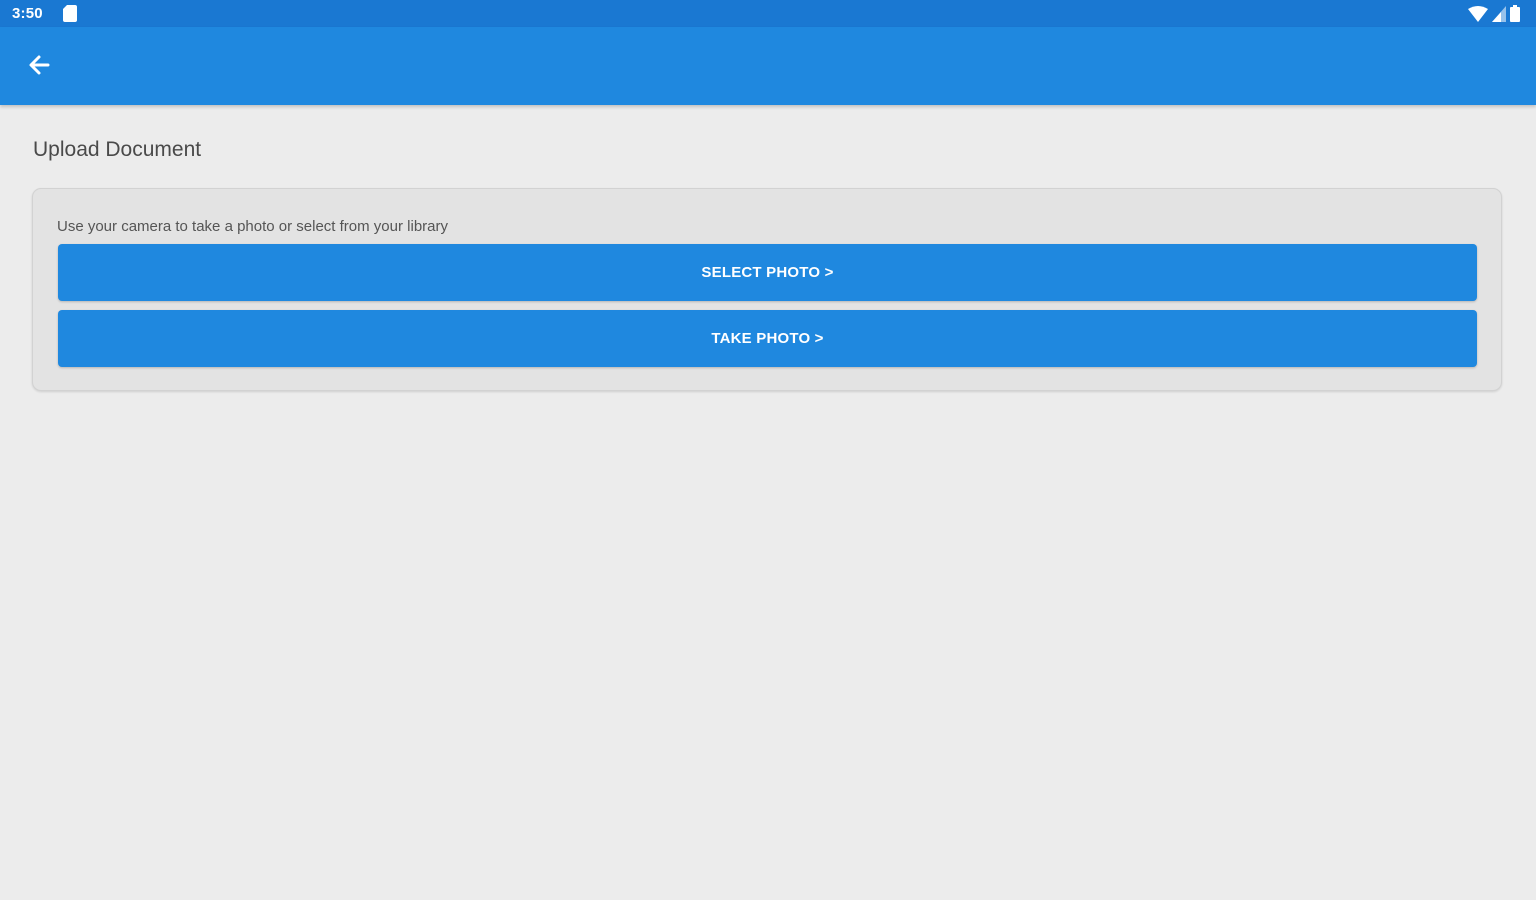  I want to click on arrow-left-icon, so click(39, 67).